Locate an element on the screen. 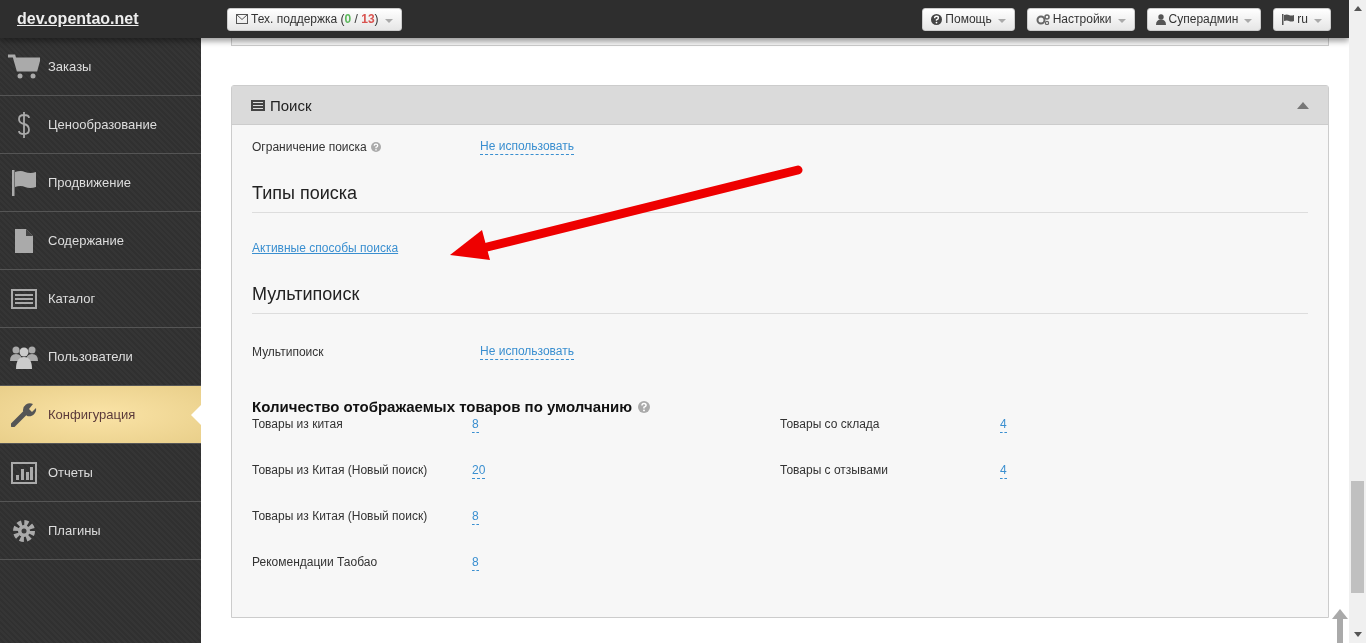 The image size is (1366, 643). field-label: Мультипоиск is located at coordinates (288, 352).